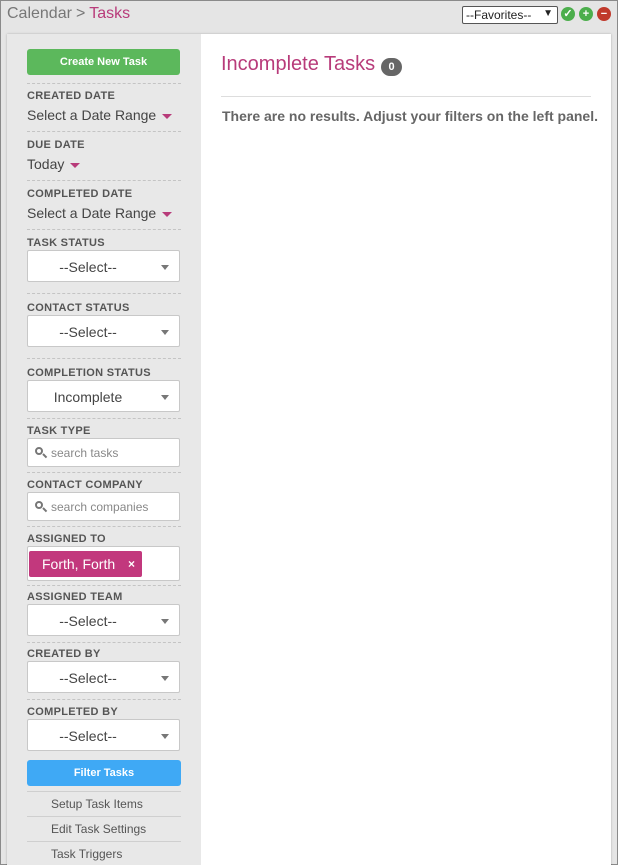 The image size is (618, 865). I want to click on favorites-value: --Favorites--, so click(499, 15).